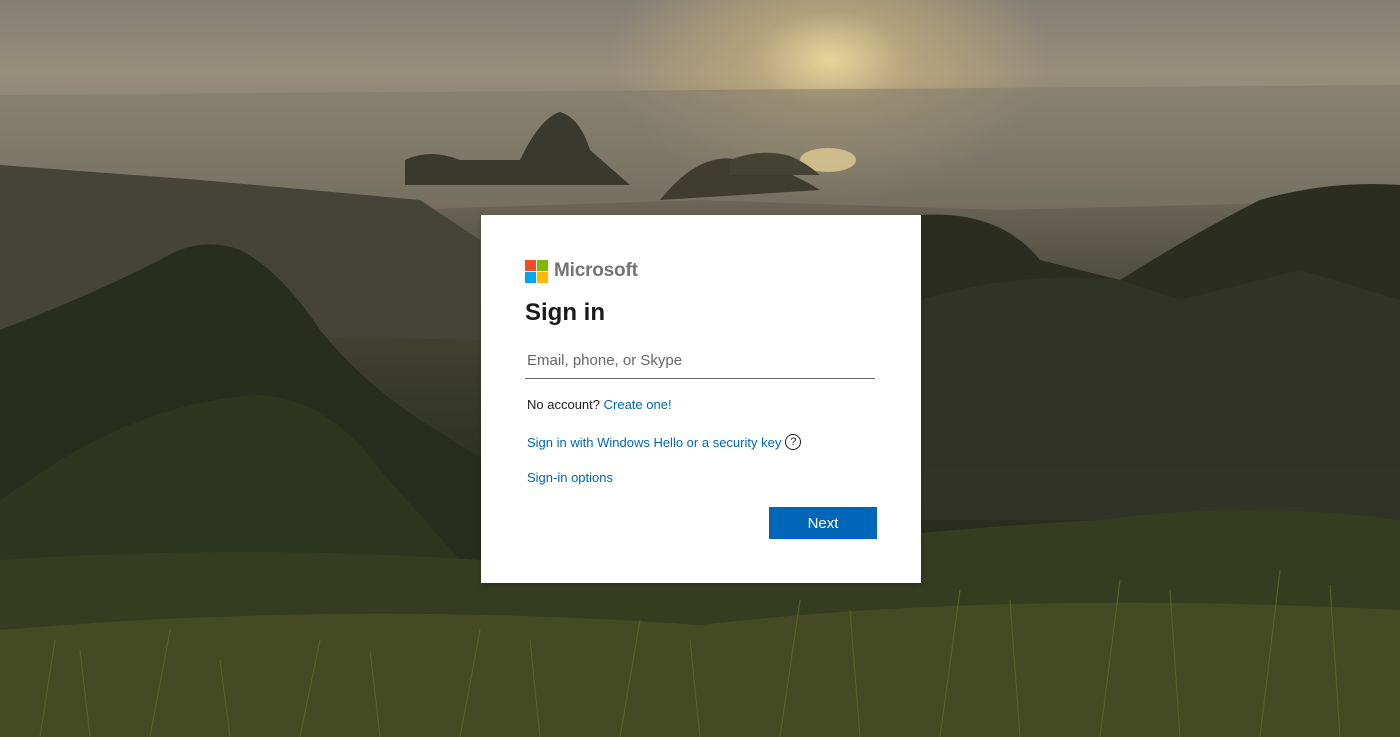 Image resolution: width=1400 pixels, height=737 pixels. I want to click on email-field-wrapper, so click(700, 361).